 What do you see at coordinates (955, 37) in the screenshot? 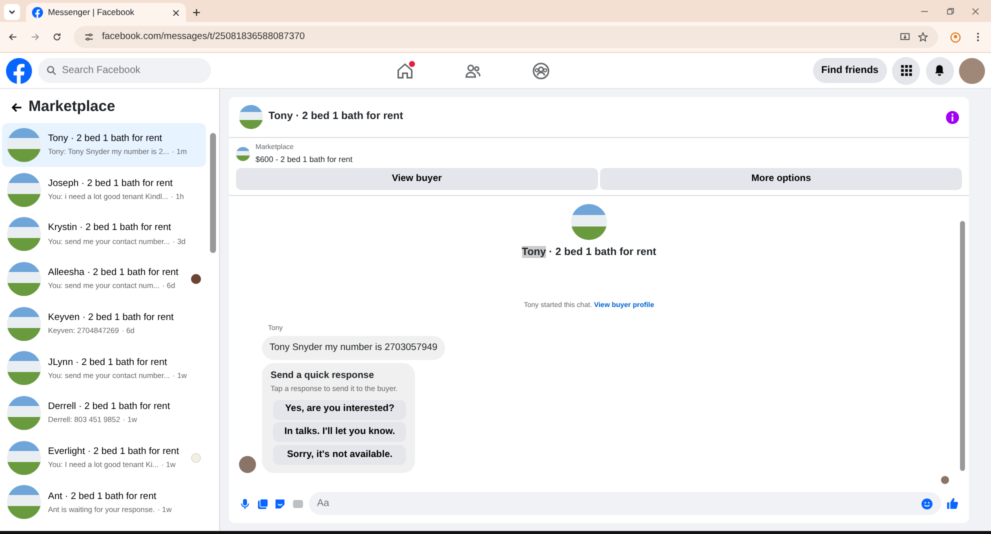
I see `profile-icon` at bounding box center [955, 37].